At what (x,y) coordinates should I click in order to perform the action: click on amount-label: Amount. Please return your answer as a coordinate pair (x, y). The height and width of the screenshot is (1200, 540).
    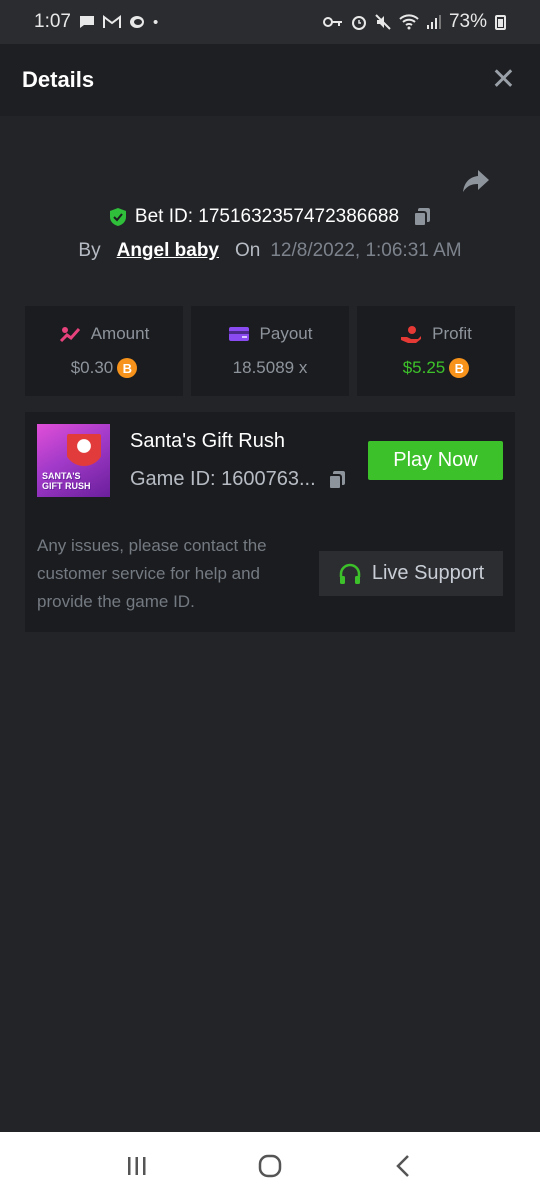
    Looking at the image, I should click on (120, 333).